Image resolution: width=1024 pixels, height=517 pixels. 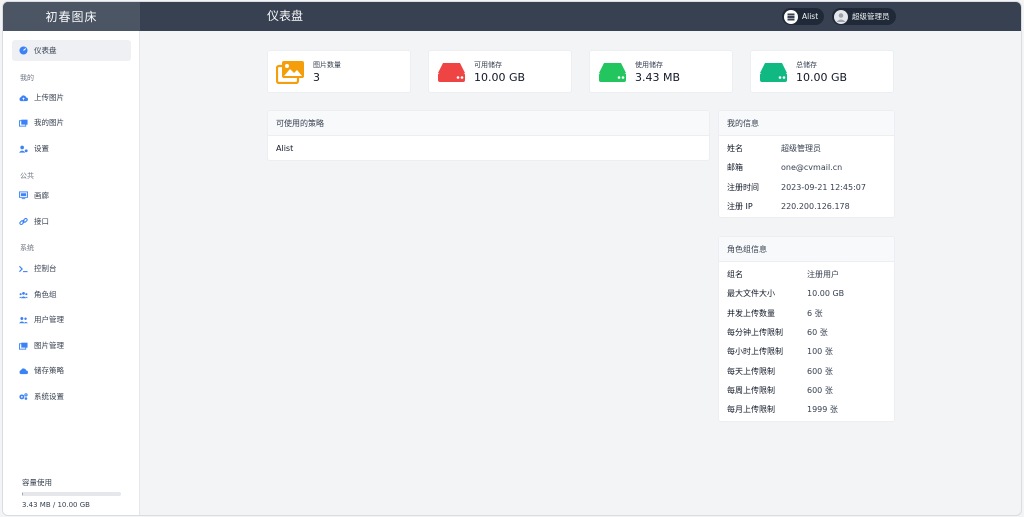 I want to click on info-row: 每周上传限制 600 张, so click(x=780, y=390).